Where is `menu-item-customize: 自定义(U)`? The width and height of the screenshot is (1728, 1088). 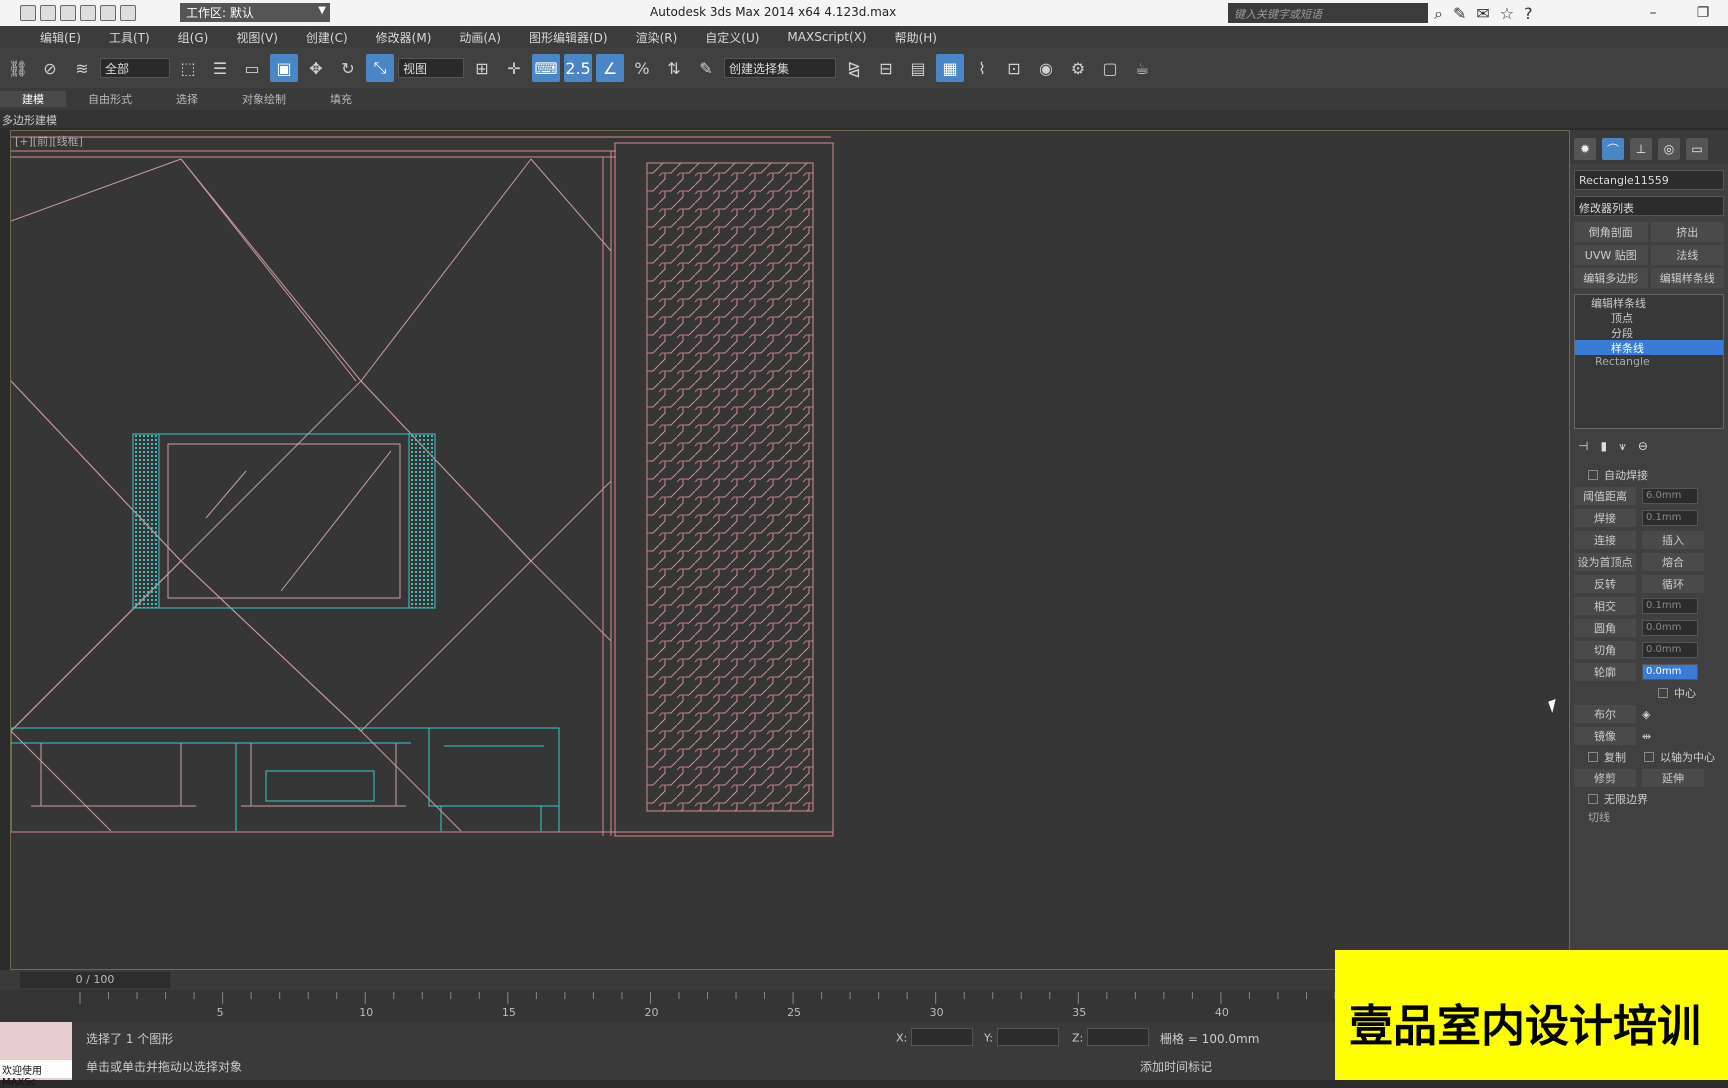
menu-item-customize: 自定义(U) is located at coordinates (732, 37).